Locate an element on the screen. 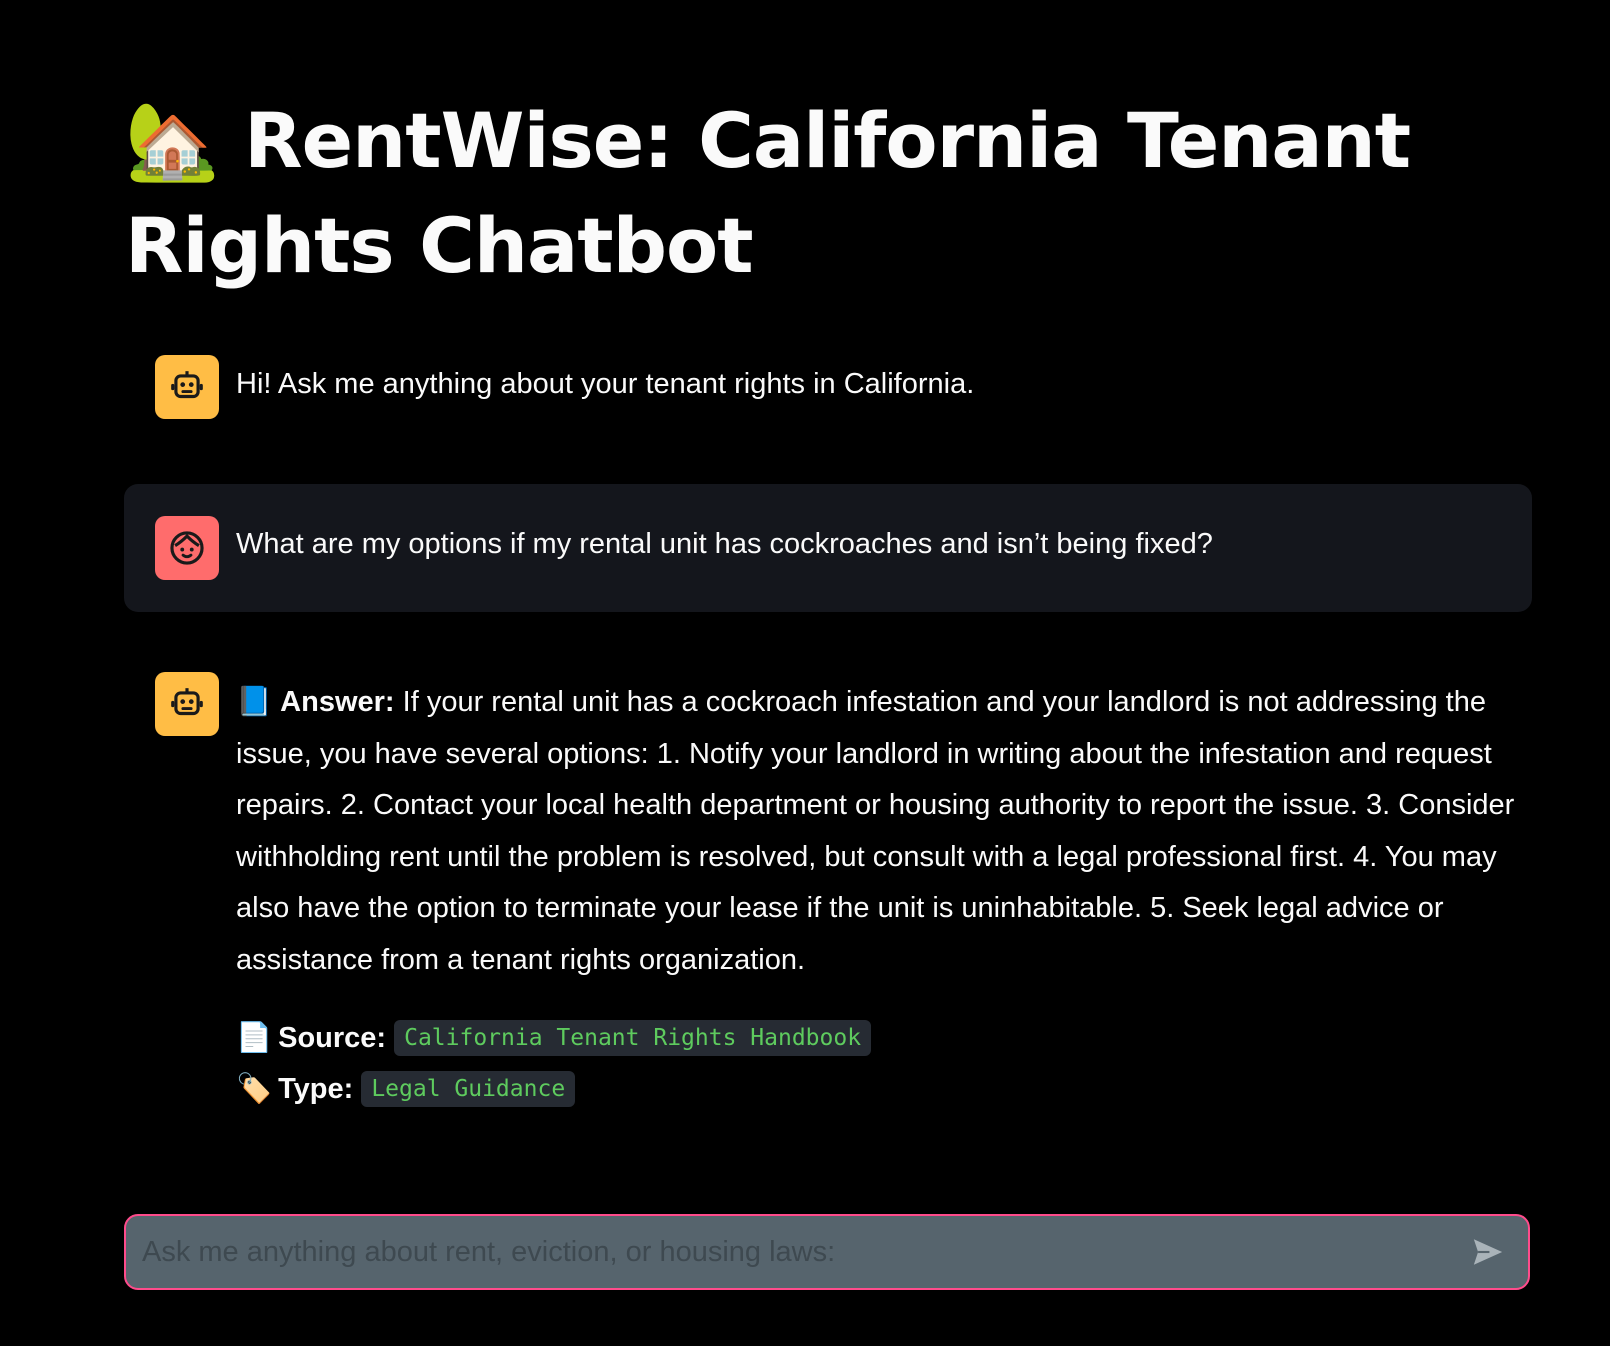 This screenshot has height=1346, width=1610. type-value: Legal Guidance is located at coordinates (468, 1089).